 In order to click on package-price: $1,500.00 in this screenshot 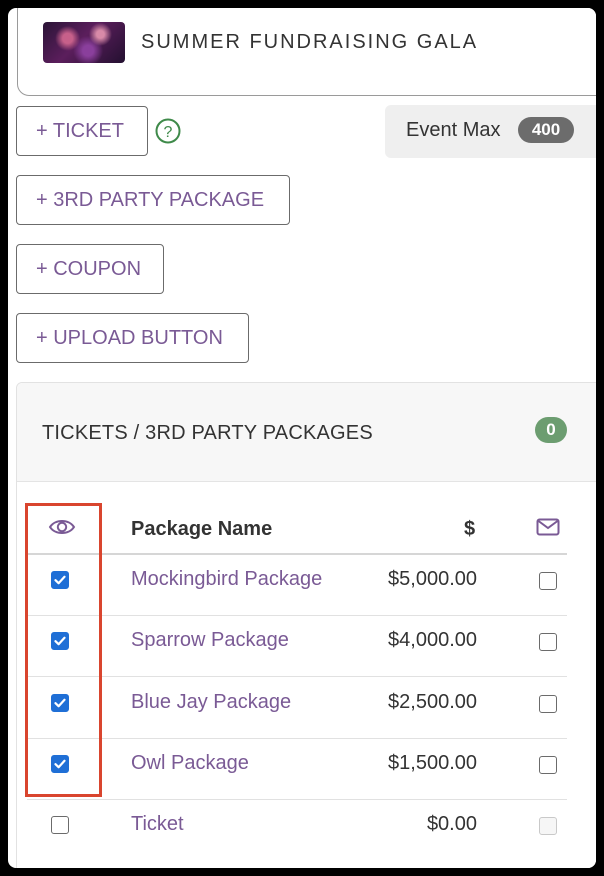, I will do `click(432, 763)`.